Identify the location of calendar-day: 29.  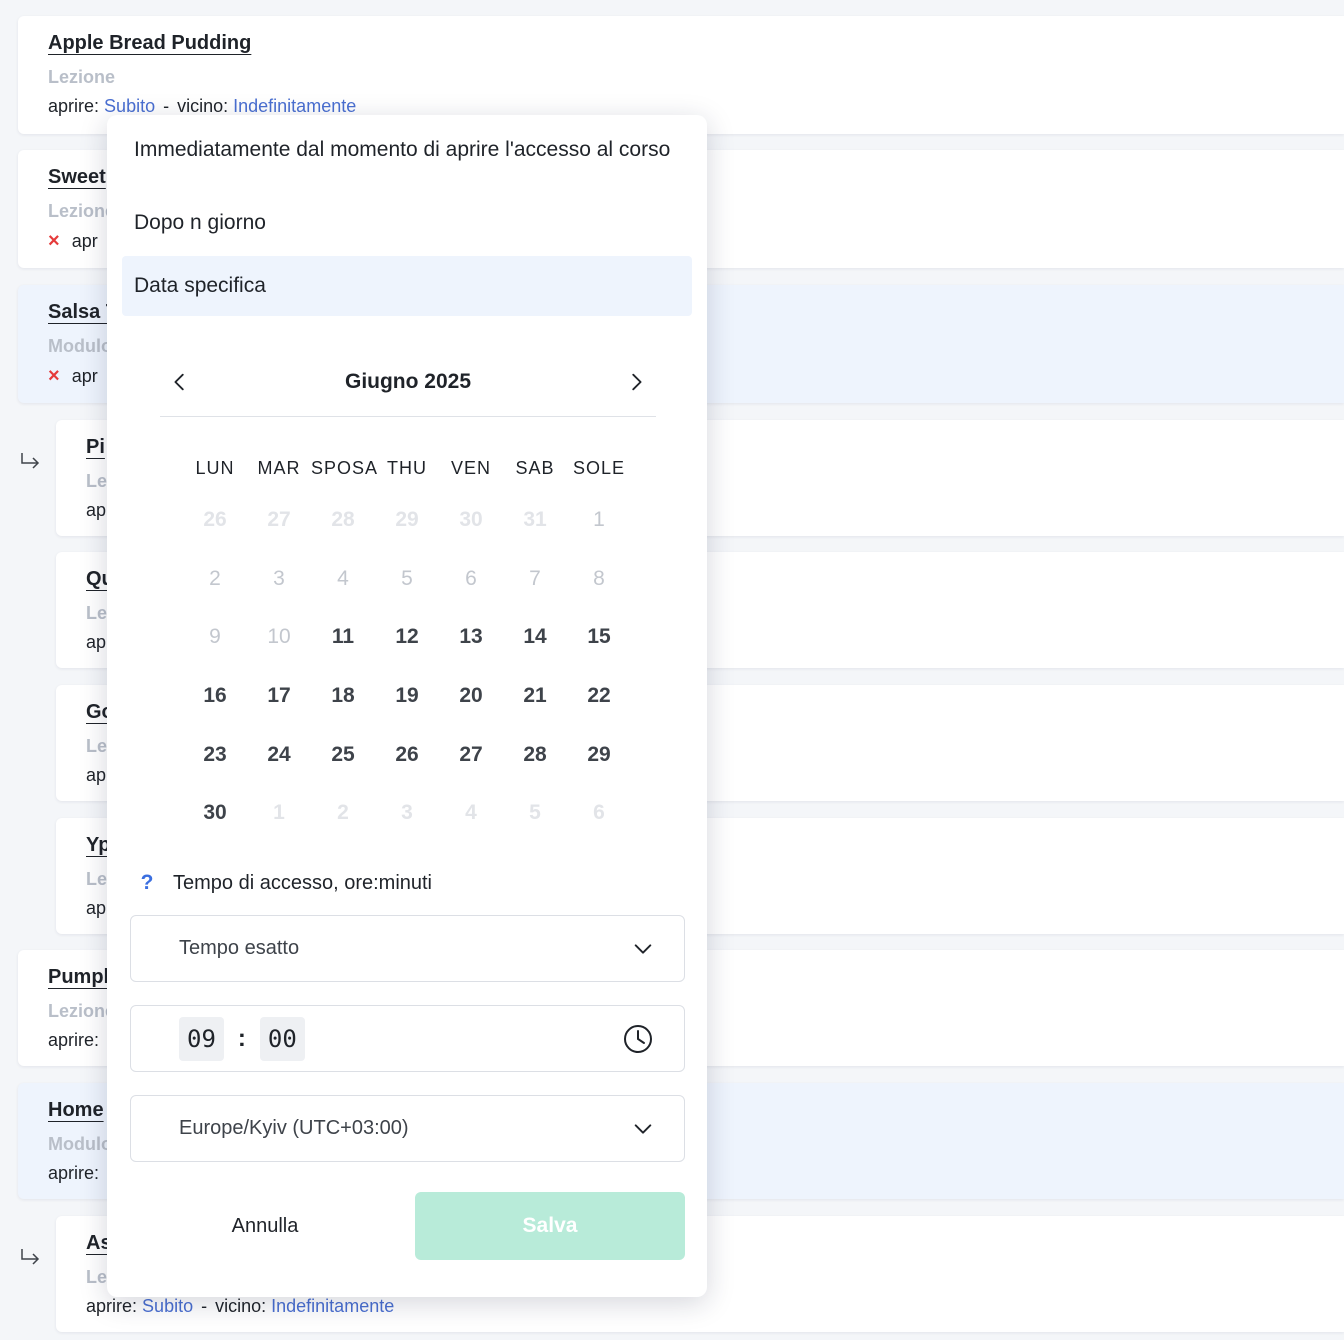
(599, 755).